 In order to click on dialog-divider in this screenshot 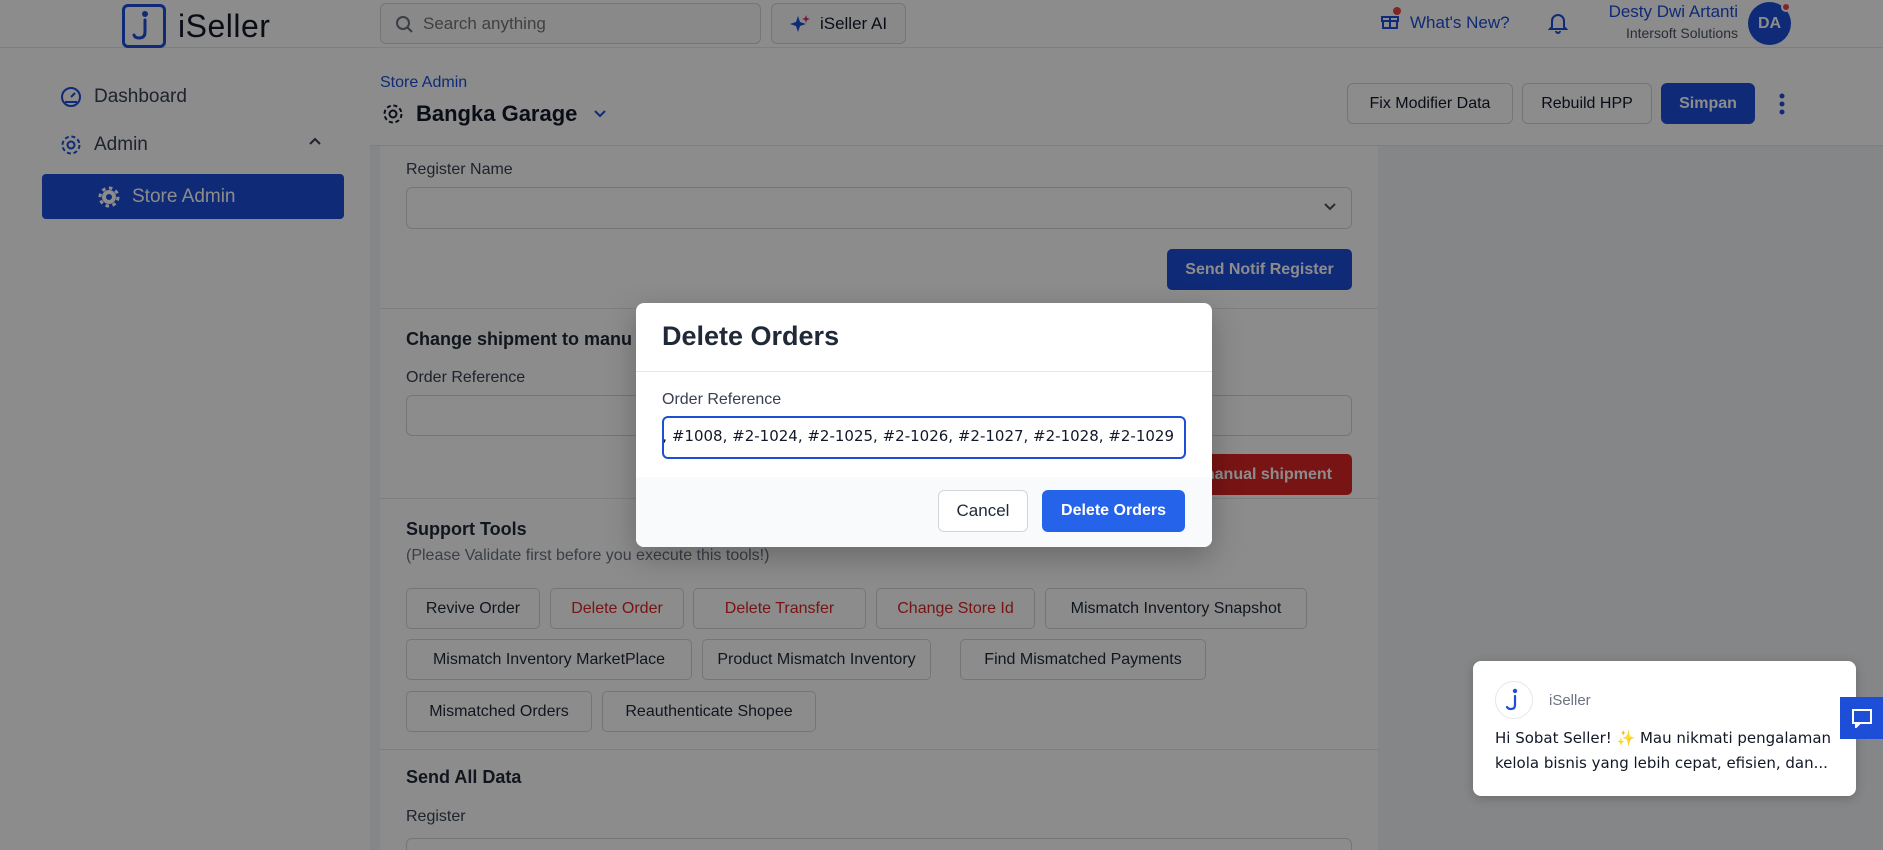, I will do `click(924, 371)`.